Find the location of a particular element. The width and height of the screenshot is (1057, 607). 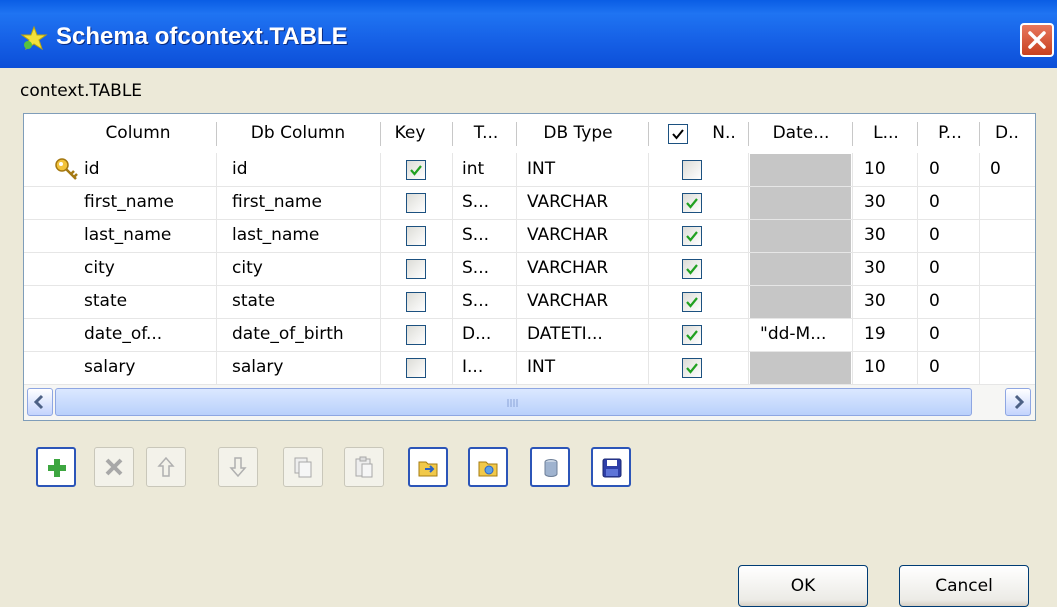

cell-db-column: city is located at coordinates (304, 268).